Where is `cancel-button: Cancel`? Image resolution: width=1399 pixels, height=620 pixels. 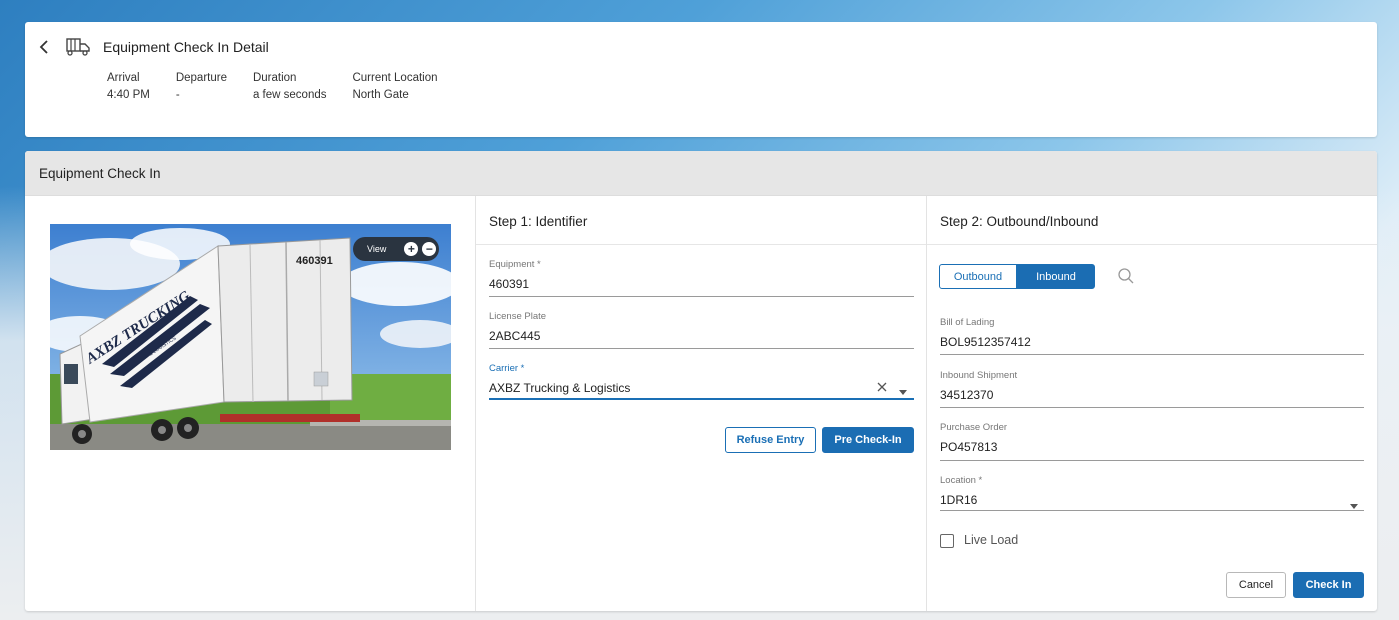
cancel-button: Cancel is located at coordinates (1256, 585).